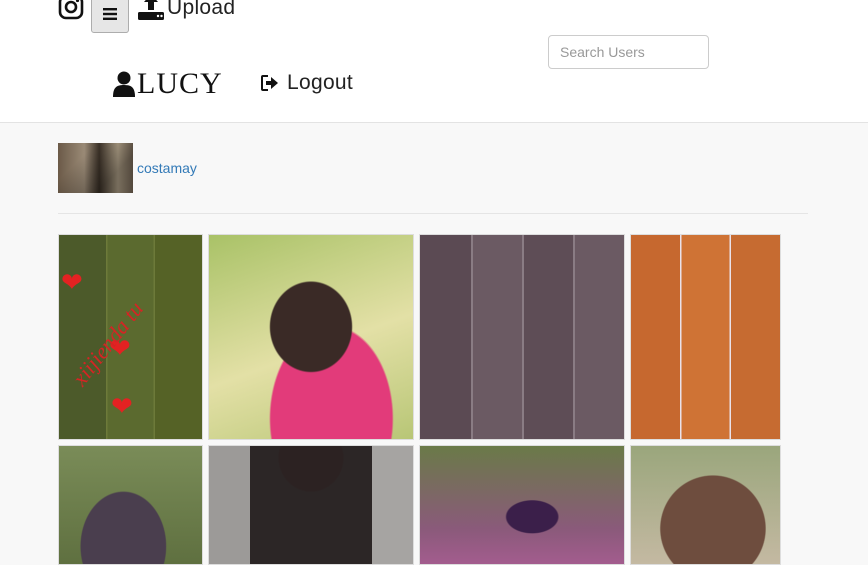 This screenshot has height=565, width=868. I want to click on divider, so click(433, 213).